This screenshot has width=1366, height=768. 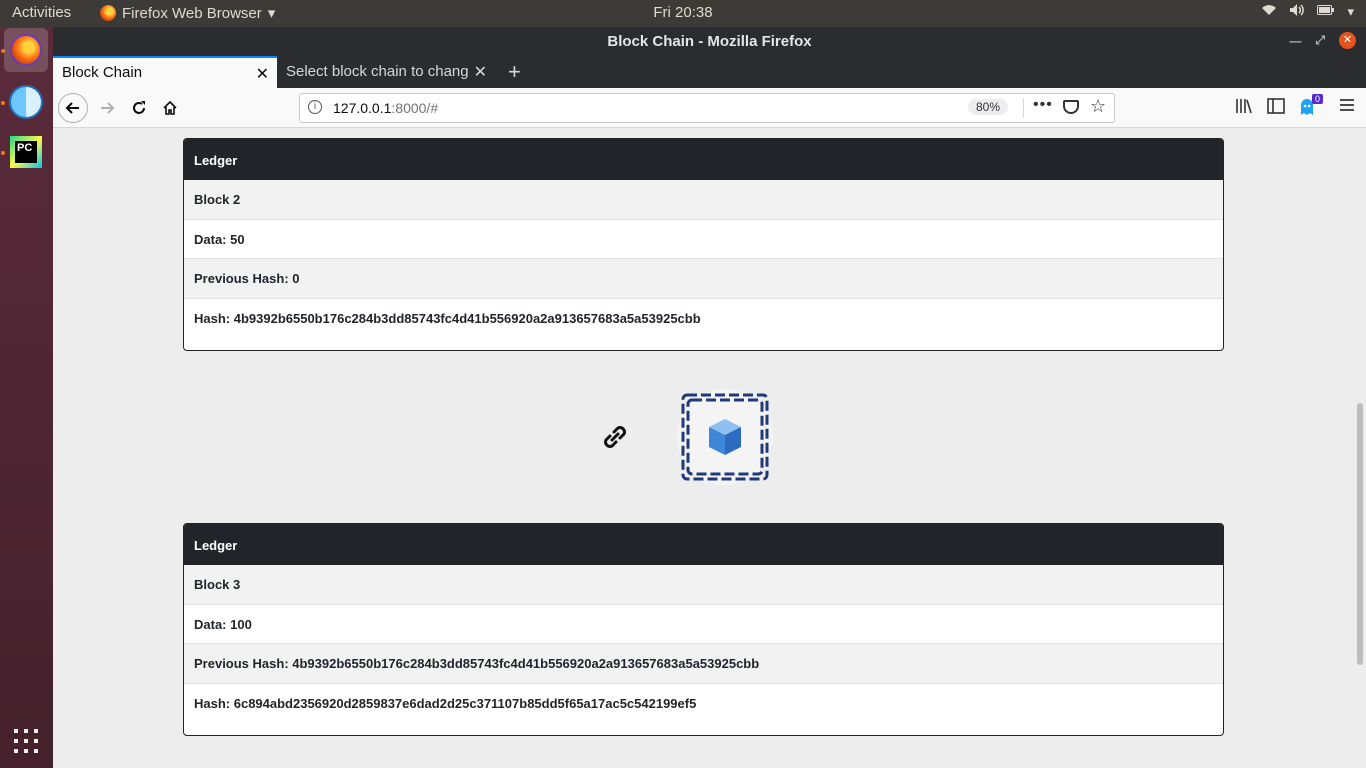 What do you see at coordinates (514, 72) in the screenshot?
I see `new-tab-icon: +` at bounding box center [514, 72].